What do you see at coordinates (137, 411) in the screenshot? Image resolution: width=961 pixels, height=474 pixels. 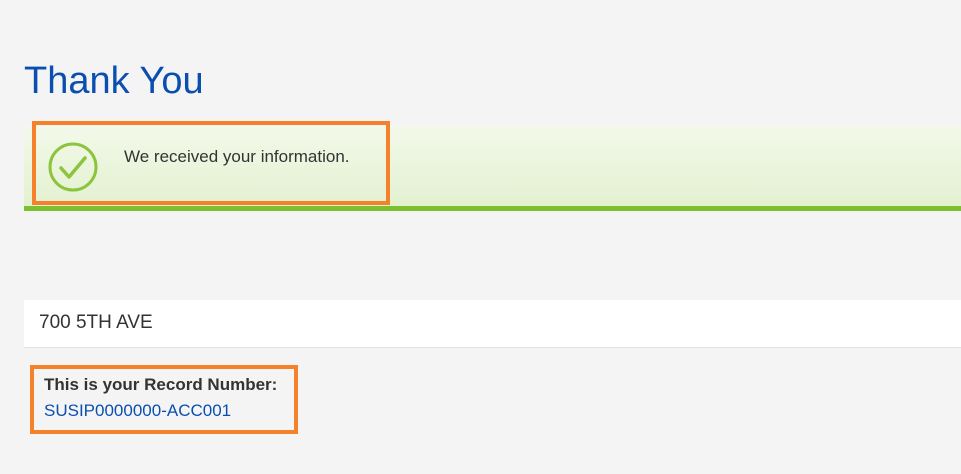 I see `record-number-link: SUSIP0000000-ACC001` at bounding box center [137, 411].